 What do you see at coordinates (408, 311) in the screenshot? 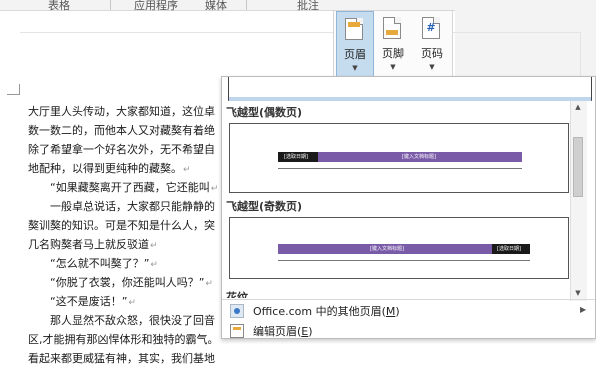
I see `menu-item-office-headers: Office.com 中的其他页眉(M) ▶` at bounding box center [408, 311].